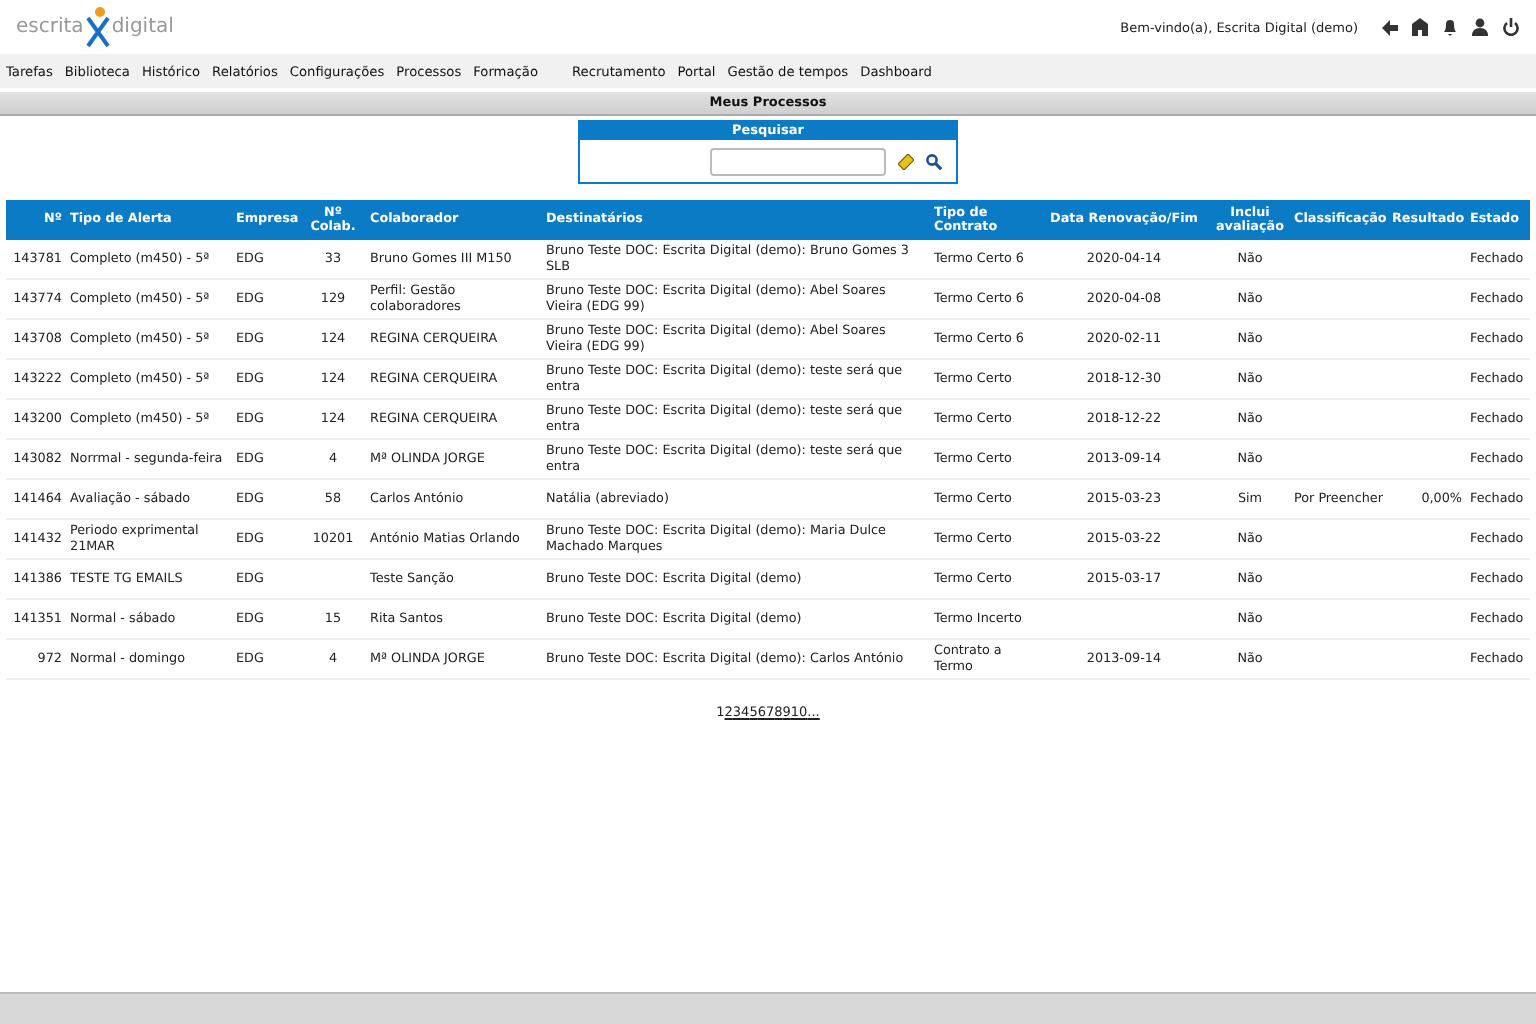 The height and width of the screenshot is (1024, 1536). What do you see at coordinates (97, 27) in the screenshot?
I see `person-logo-icon` at bounding box center [97, 27].